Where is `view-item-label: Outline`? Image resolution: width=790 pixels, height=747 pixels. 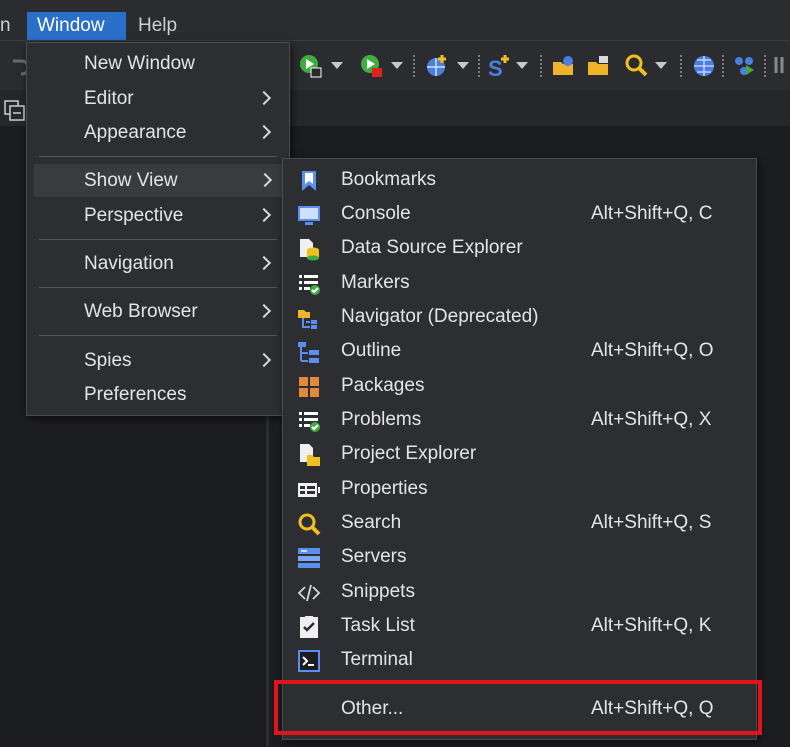 view-item-label: Outline is located at coordinates (371, 350).